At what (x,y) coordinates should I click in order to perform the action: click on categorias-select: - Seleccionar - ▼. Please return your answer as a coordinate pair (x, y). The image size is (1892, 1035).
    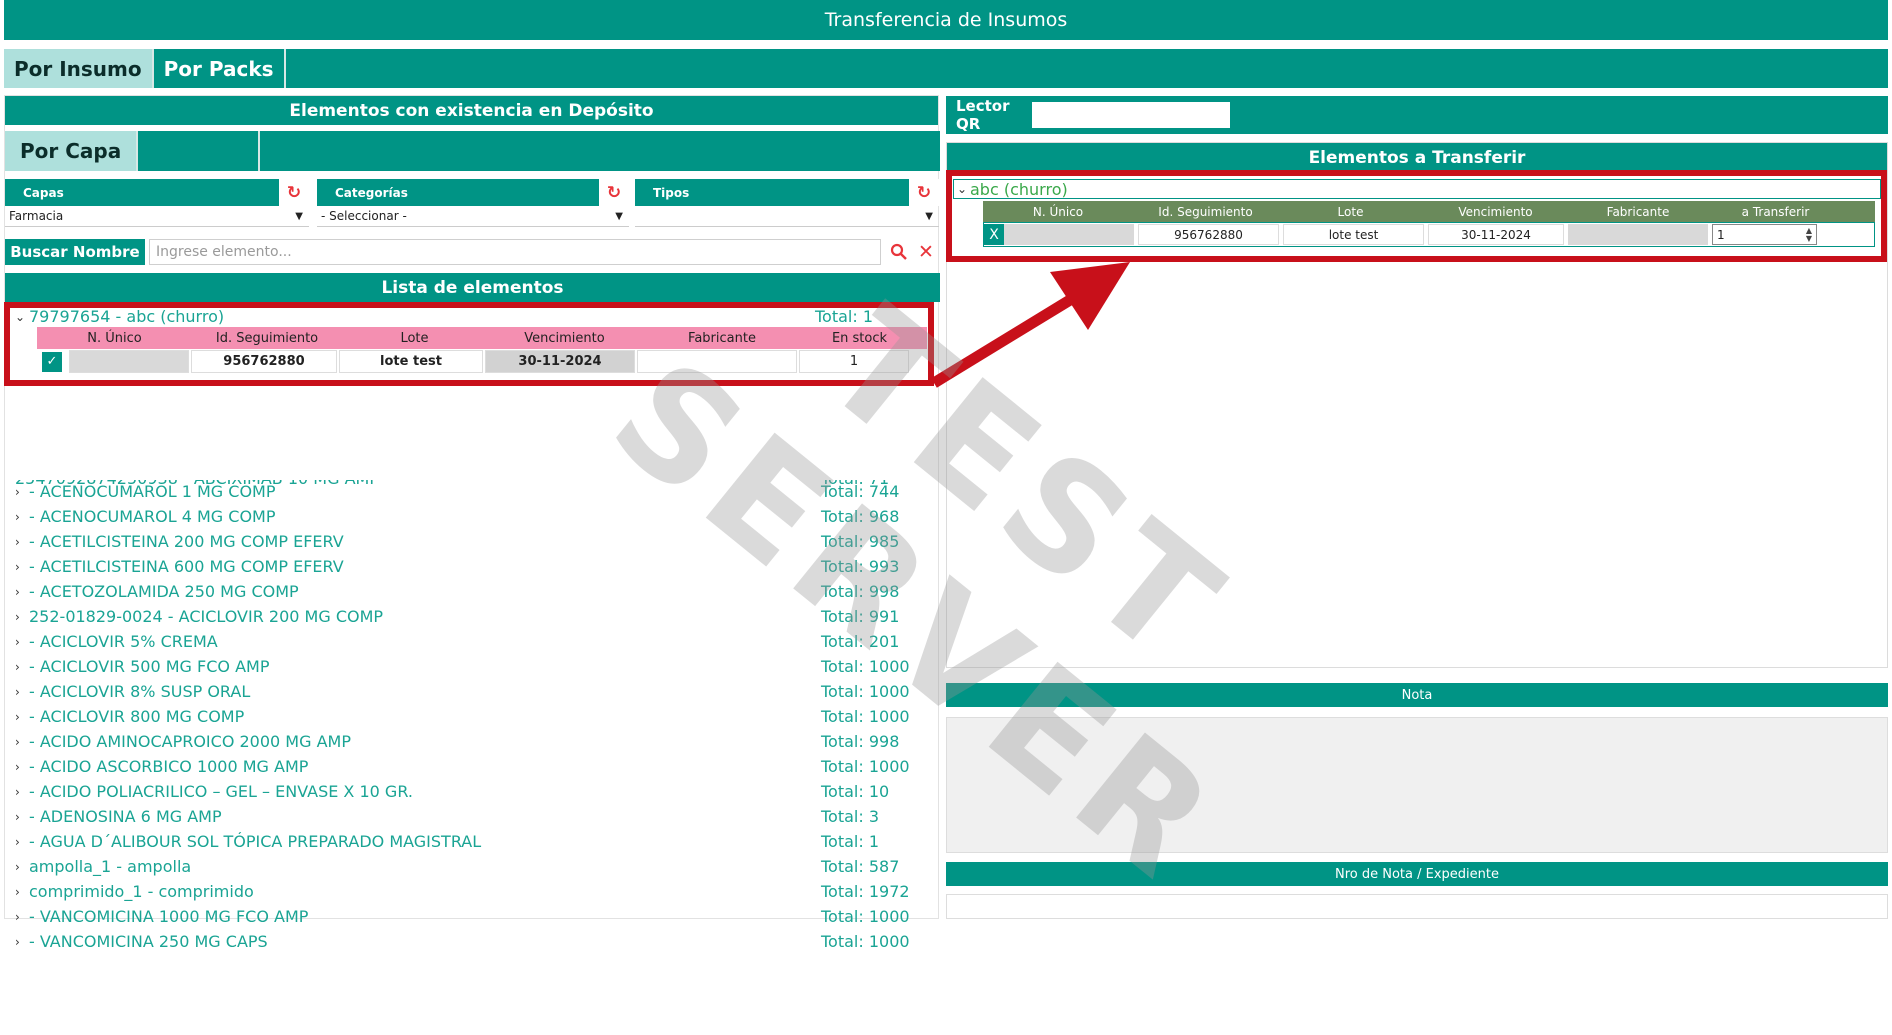
    Looking at the image, I should click on (473, 216).